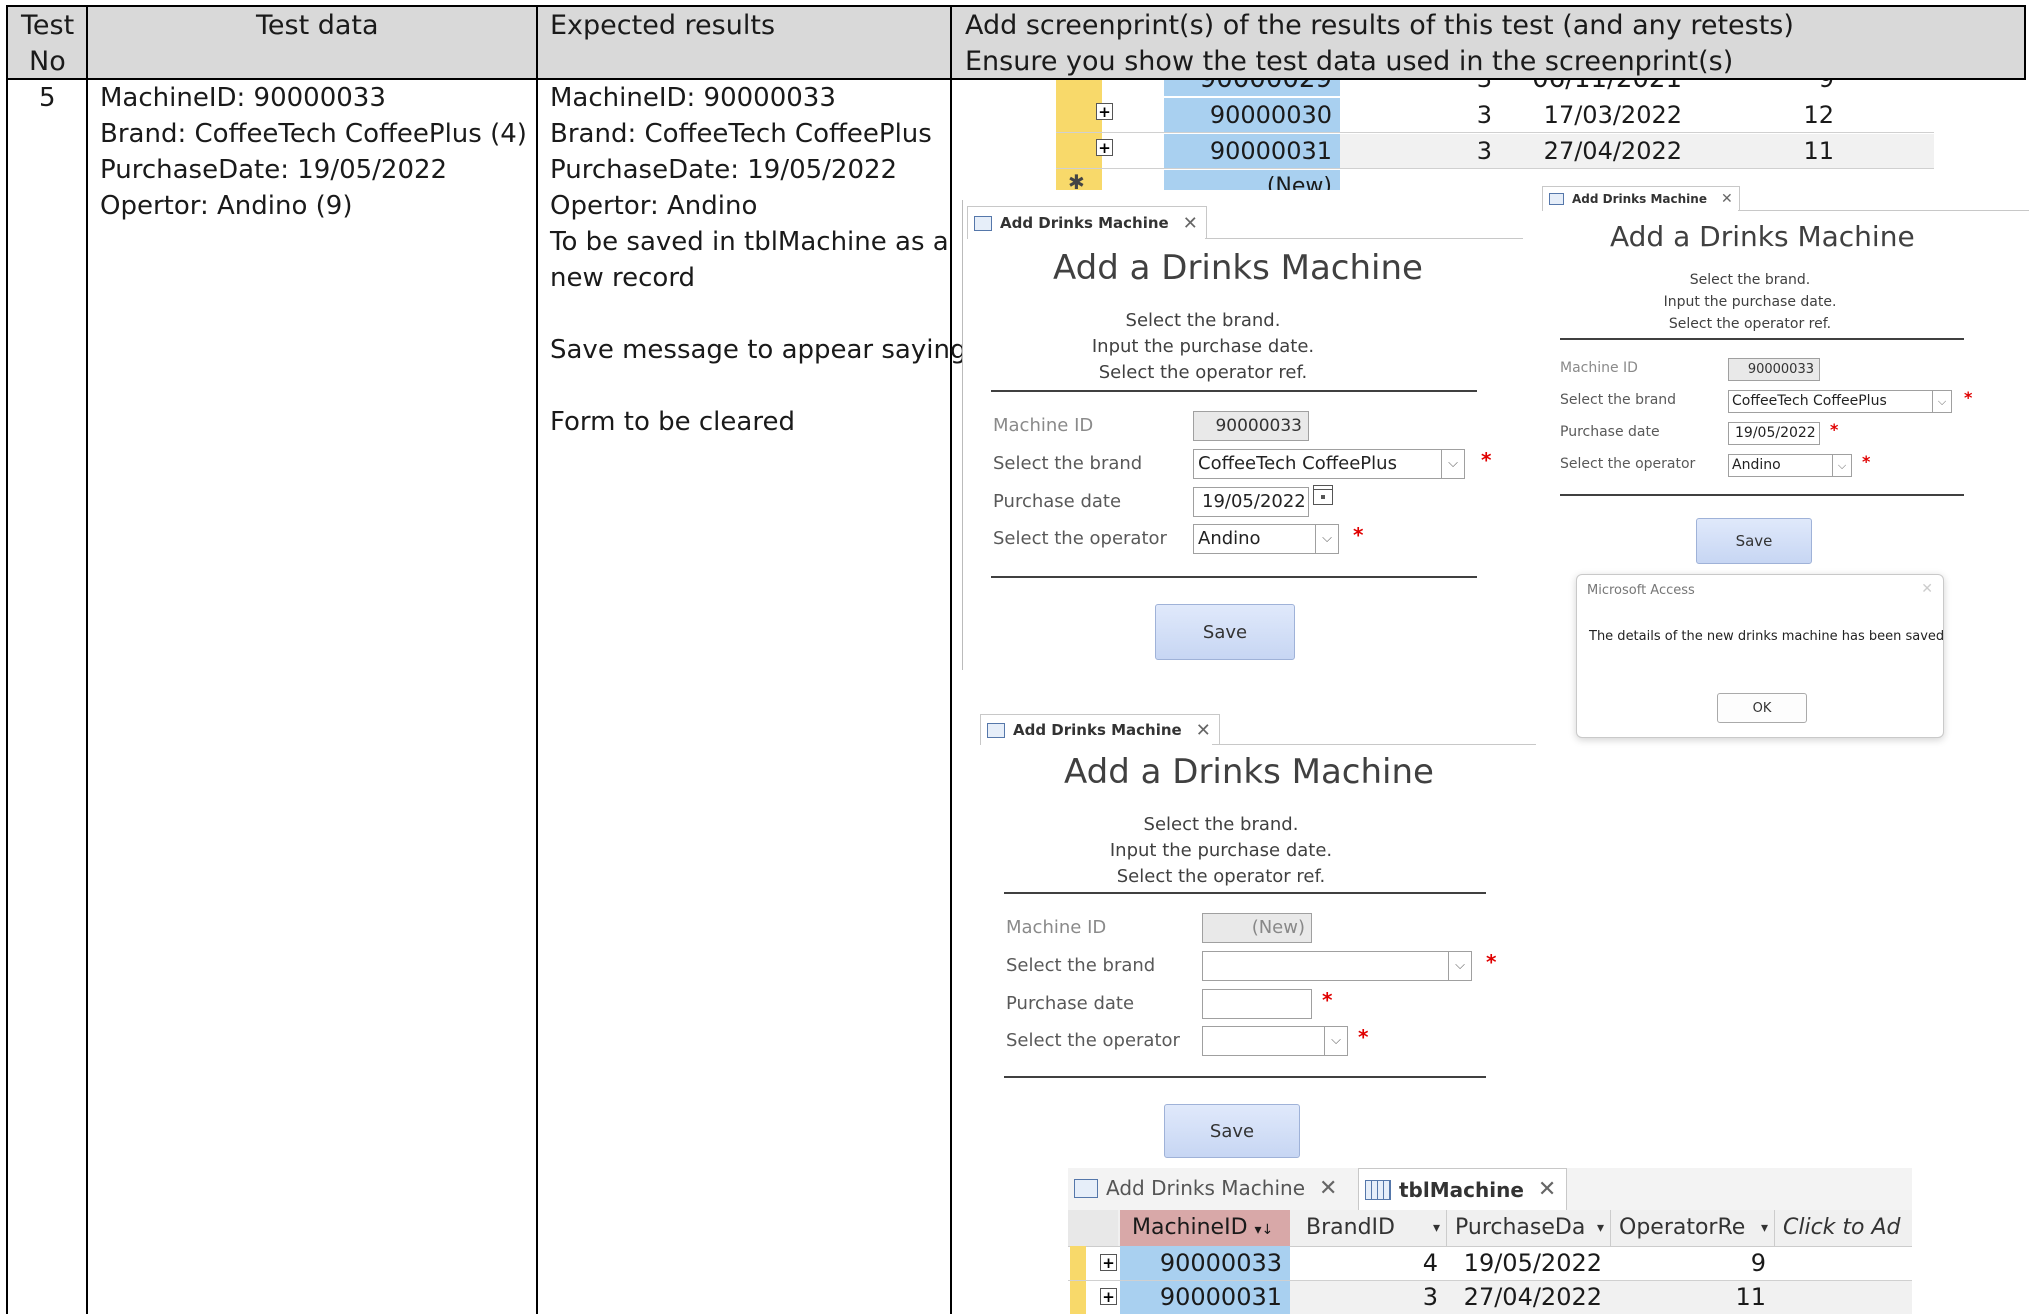  I want to click on expected-line: Opertor: Andino, so click(654, 206).